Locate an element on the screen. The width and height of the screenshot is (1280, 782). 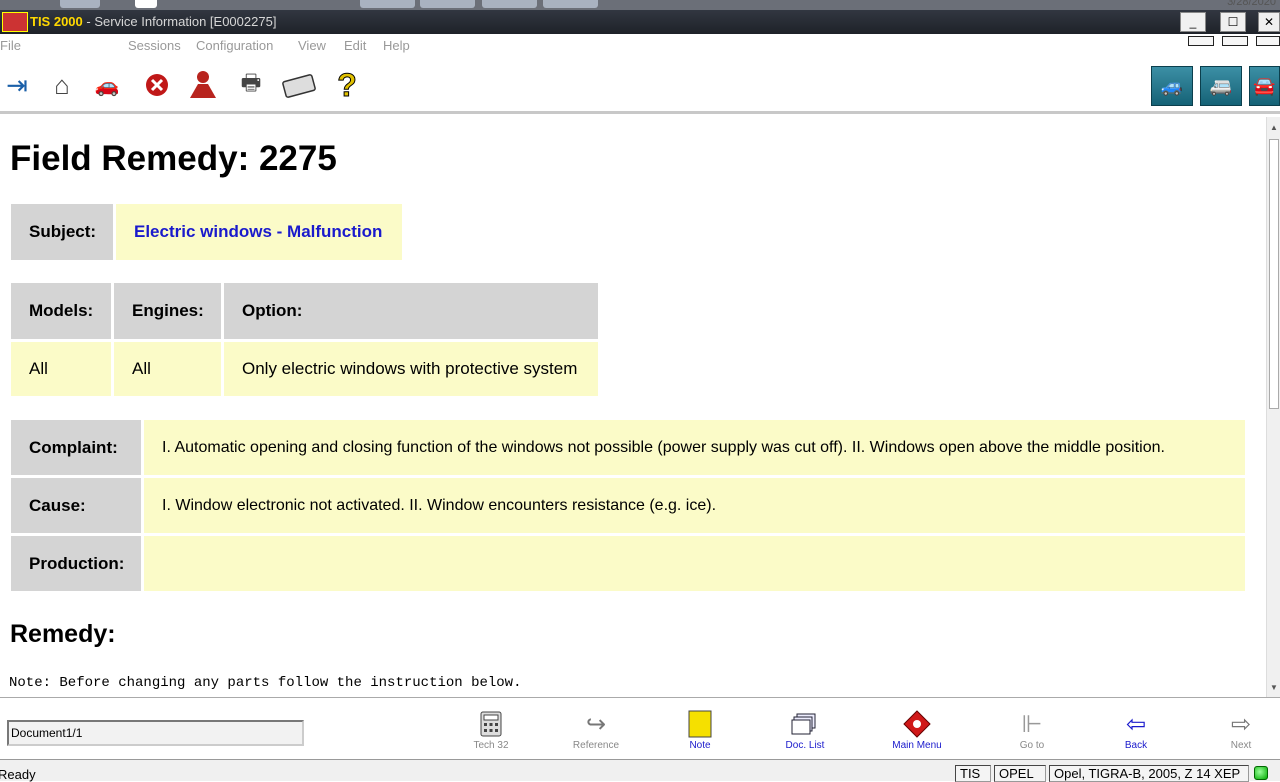
scroll-thumb is located at coordinates (1274, 274).